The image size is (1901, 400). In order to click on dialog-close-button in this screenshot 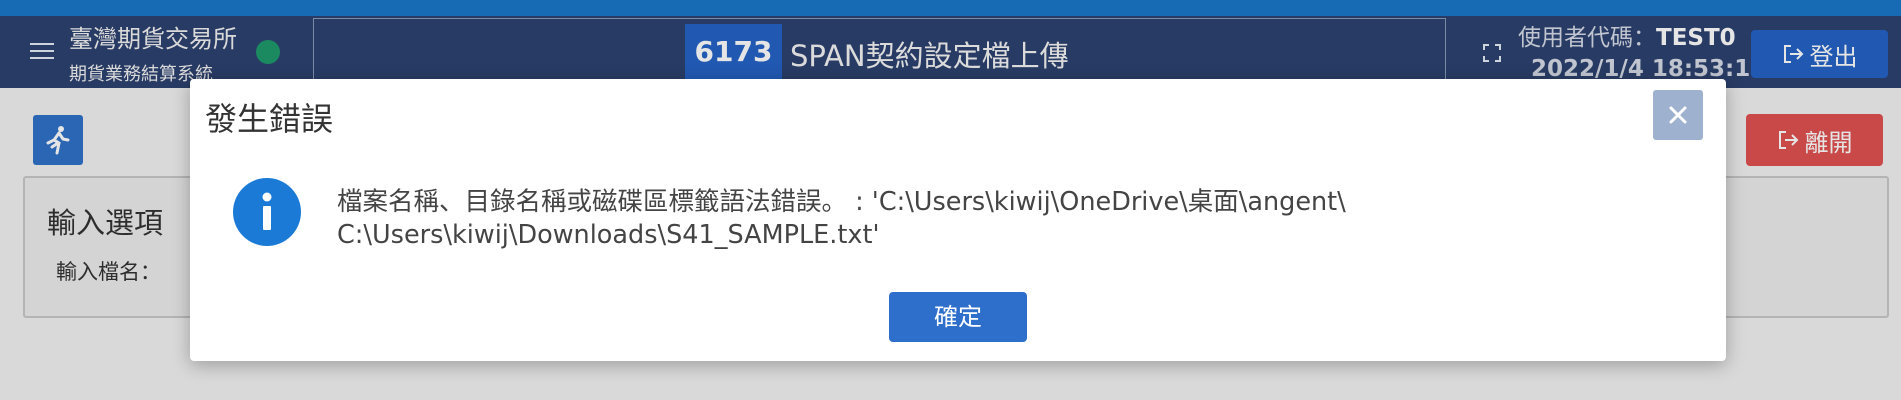, I will do `click(1678, 115)`.